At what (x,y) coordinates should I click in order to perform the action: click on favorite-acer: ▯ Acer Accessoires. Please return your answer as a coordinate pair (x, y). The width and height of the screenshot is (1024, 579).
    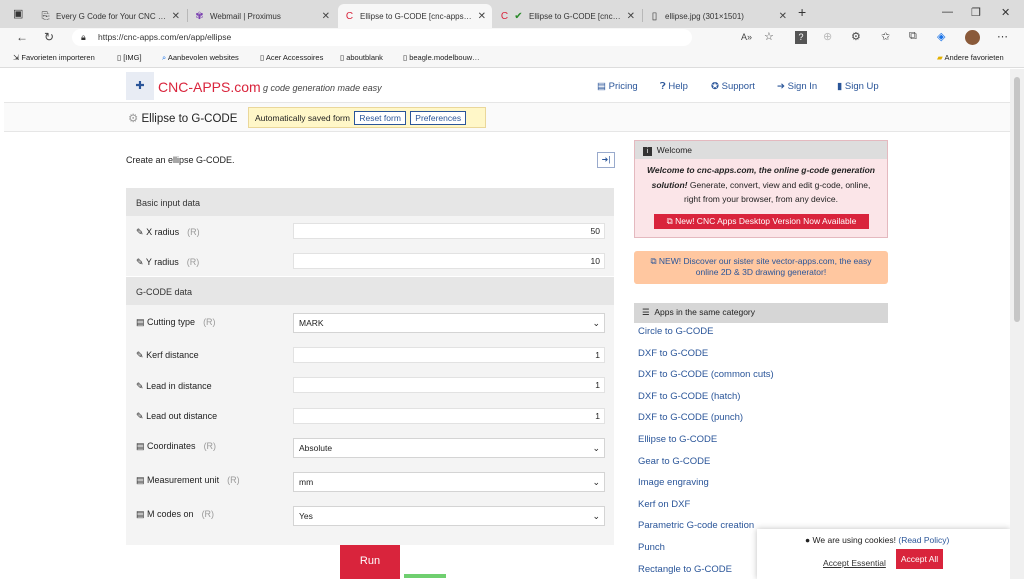
    Looking at the image, I should click on (291, 57).